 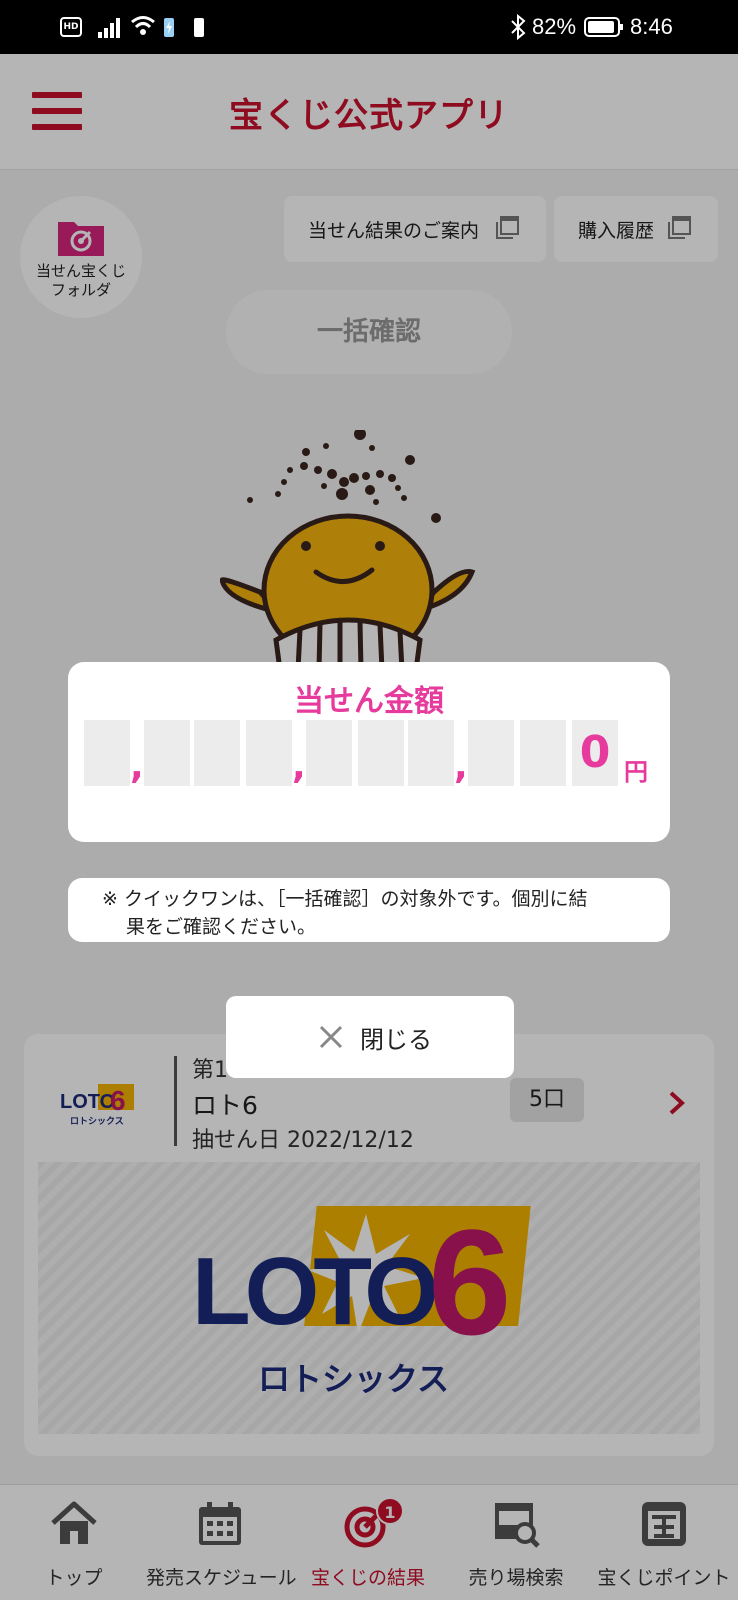 What do you see at coordinates (71, 27) in the screenshot?
I see `hd-indicator: HD` at bounding box center [71, 27].